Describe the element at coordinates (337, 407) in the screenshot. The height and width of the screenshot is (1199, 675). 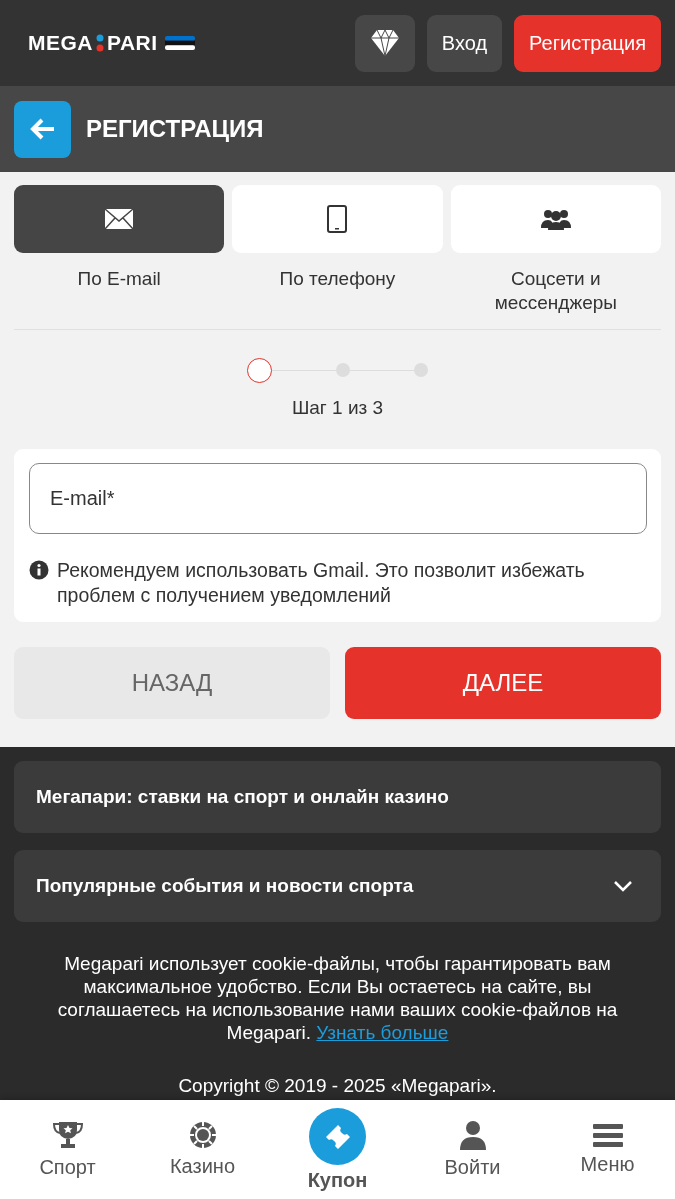
I see `step-label: Шаг 1 из 3` at that location.